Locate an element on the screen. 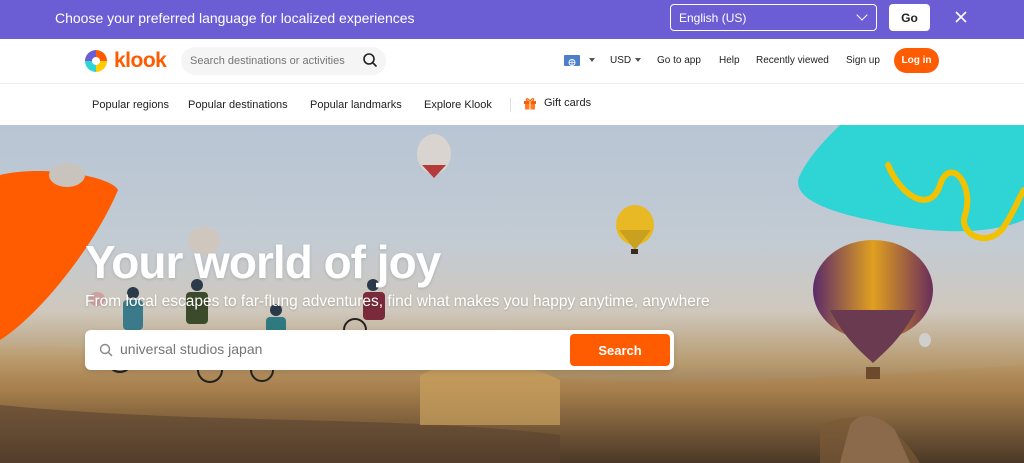 The image size is (1024, 463). language-flag-icon is located at coordinates (572, 60).